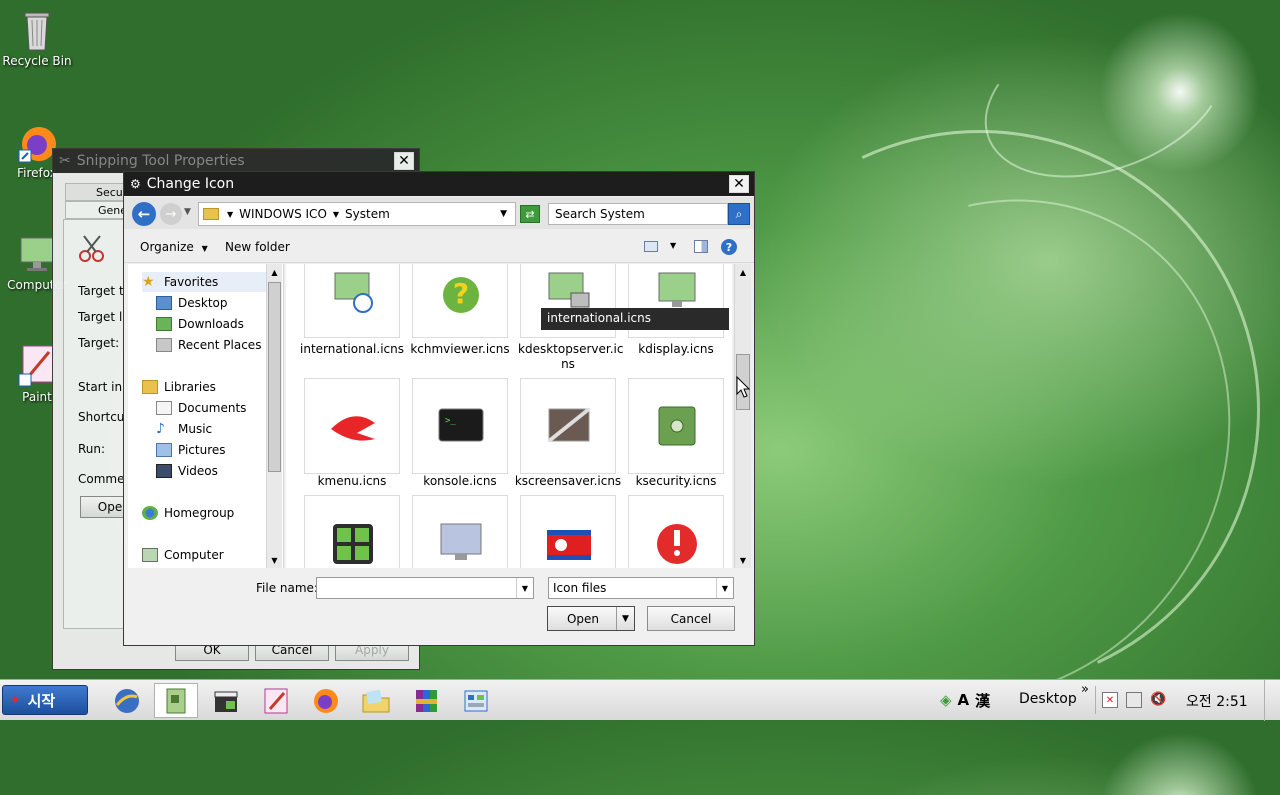  Describe the element at coordinates (148, 282) in the screenshot. I see `star-icon: ★` at that location.